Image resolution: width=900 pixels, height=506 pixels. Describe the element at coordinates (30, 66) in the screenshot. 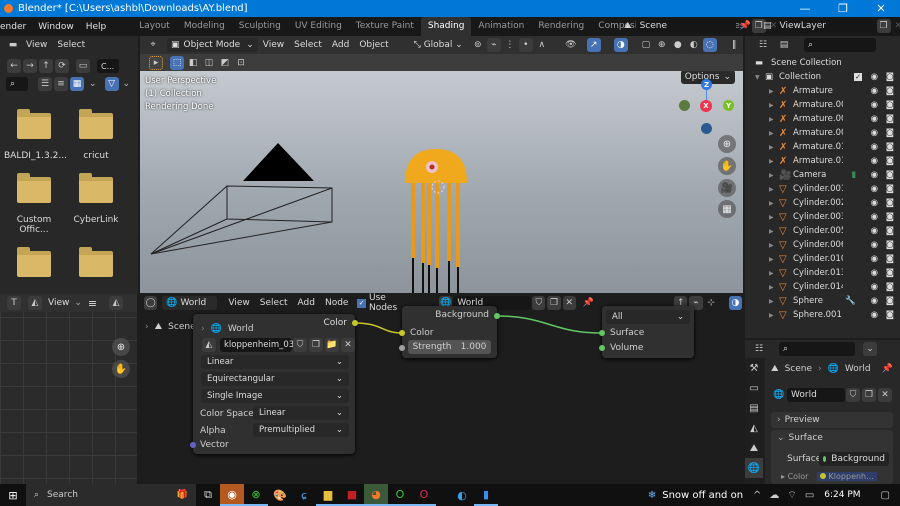

I see `forward-icon: →` at that location.